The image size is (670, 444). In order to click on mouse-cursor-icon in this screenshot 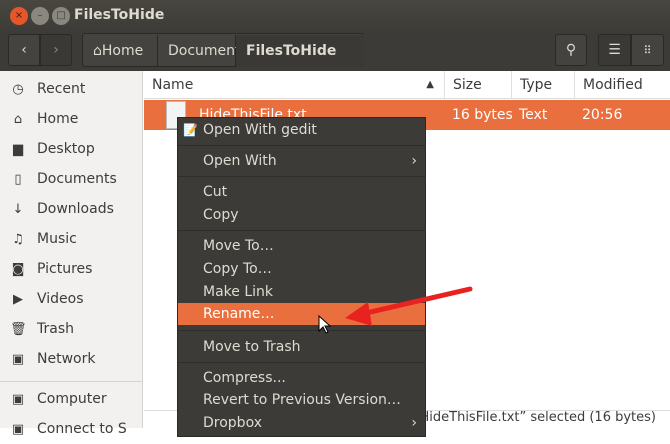, I will do `click(325, 324)`.